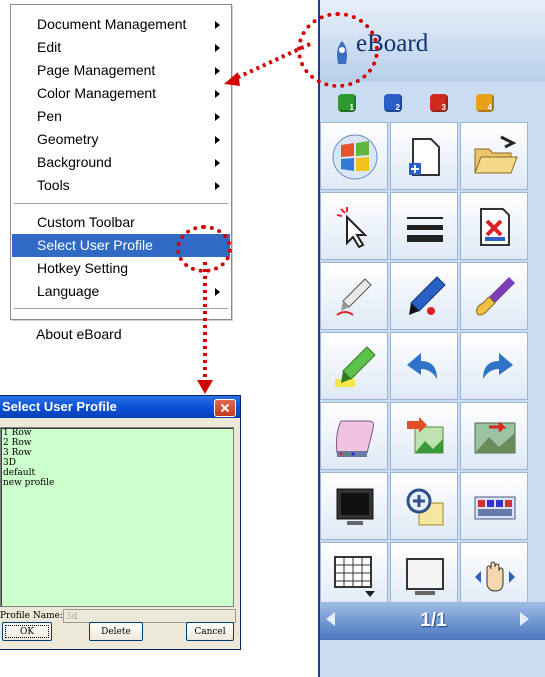 Image resolution: width=545 pixels, height=677 pixels. I want to click on menu-item-document-management: Document Management, so click(121, 24).